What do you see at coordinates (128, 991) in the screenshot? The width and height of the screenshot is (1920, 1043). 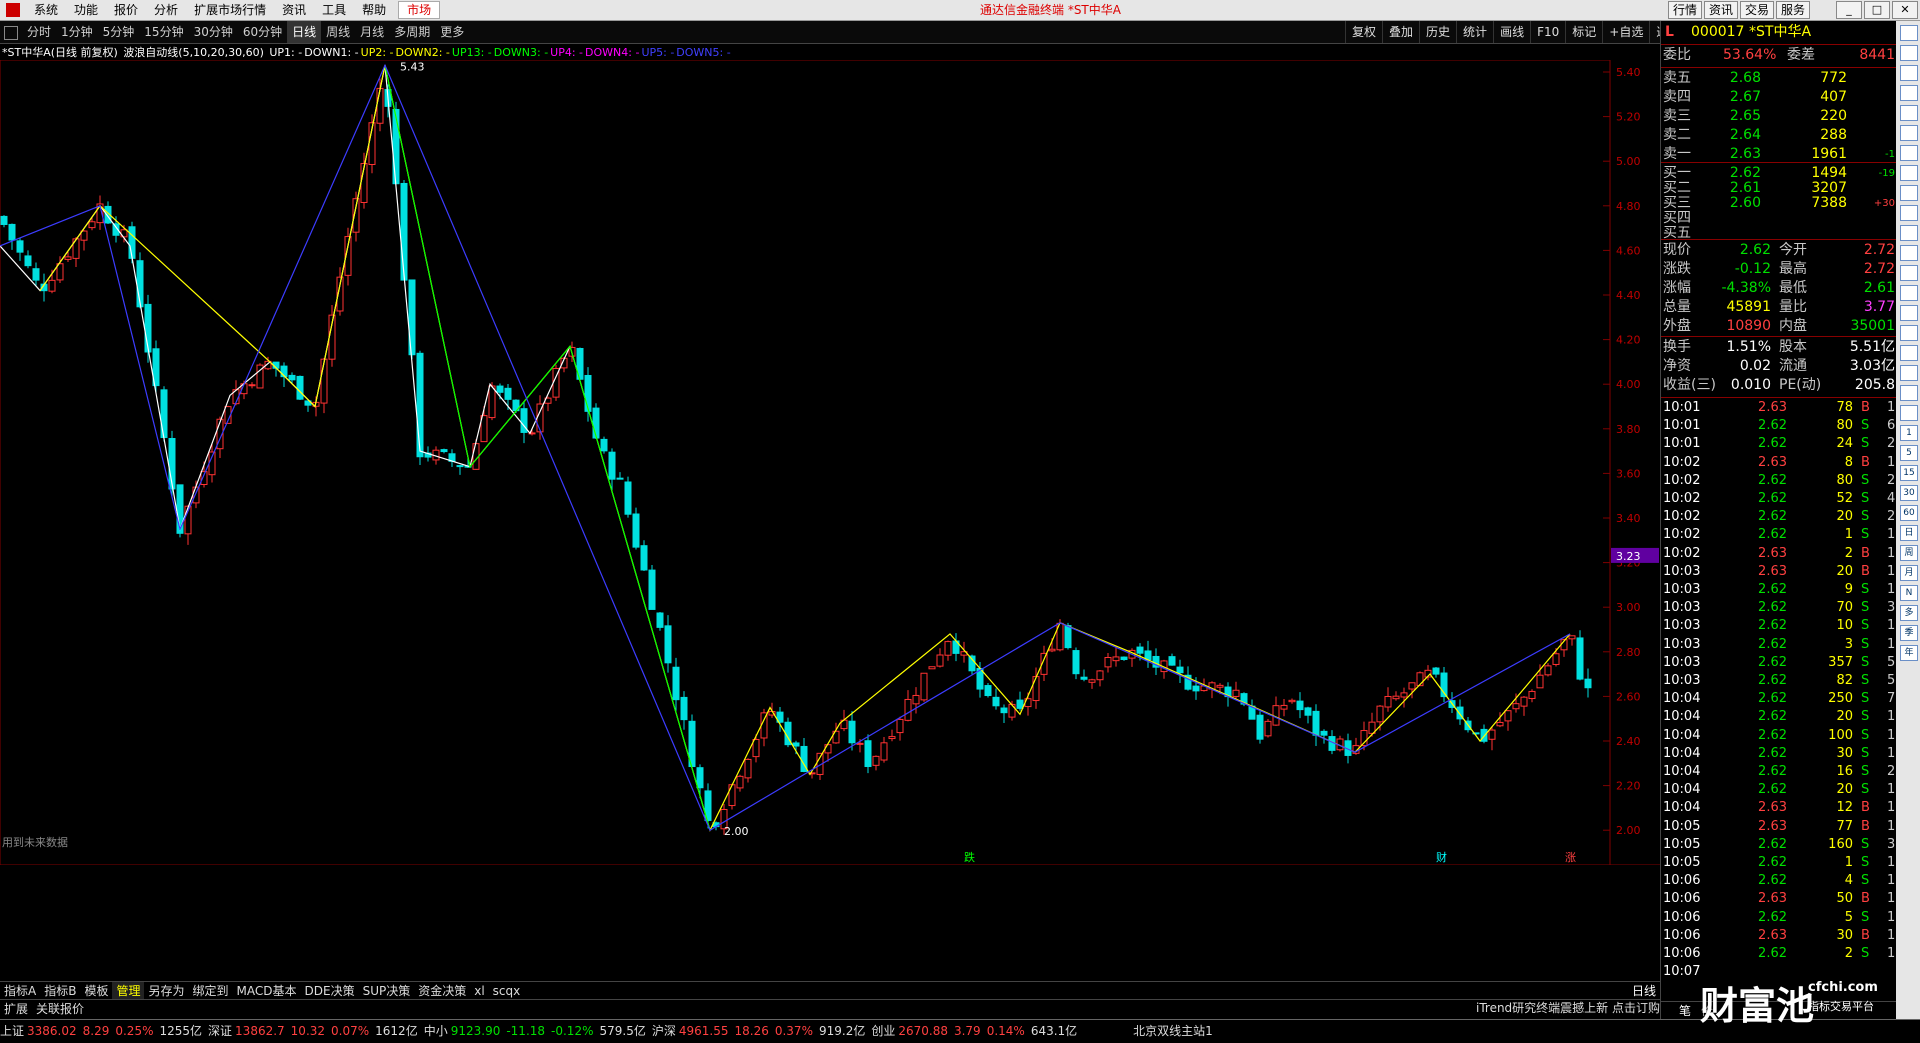 I see `indicator-tab-3: 管理` at bounding box center [128, 991].